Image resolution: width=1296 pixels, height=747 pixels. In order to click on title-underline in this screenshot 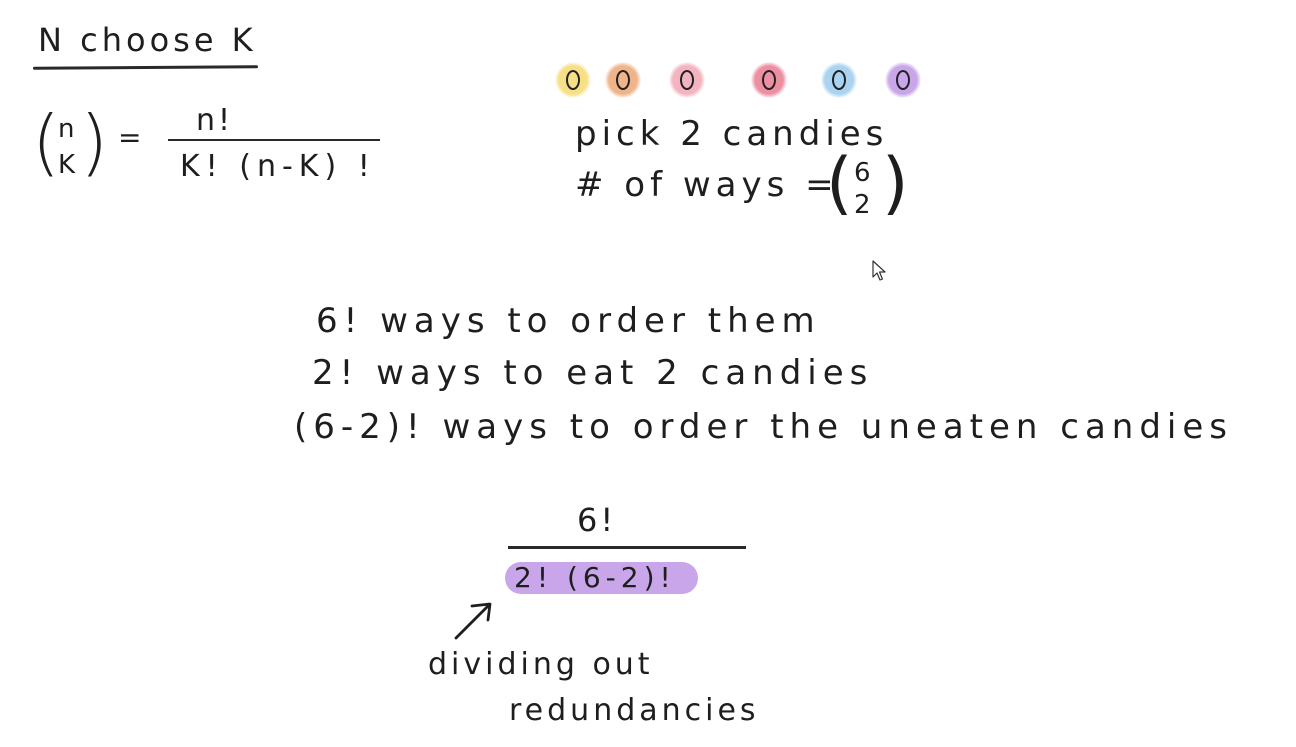, I will do `click(145, 67)`.